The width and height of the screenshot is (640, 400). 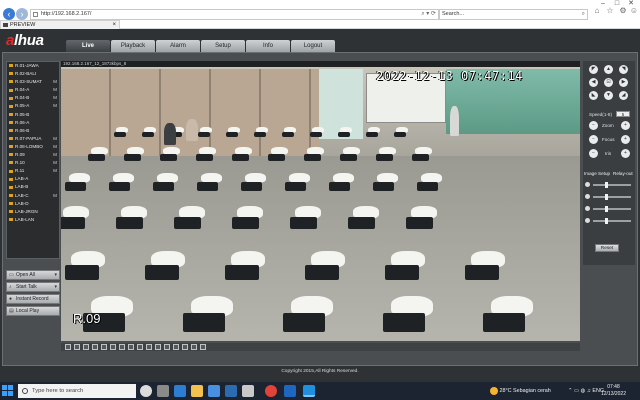 What do you see at coordinates (33, 82) in the screenshot?
I see `channel-item: R.03-SUMAT M` at bounding box center [33, 82].